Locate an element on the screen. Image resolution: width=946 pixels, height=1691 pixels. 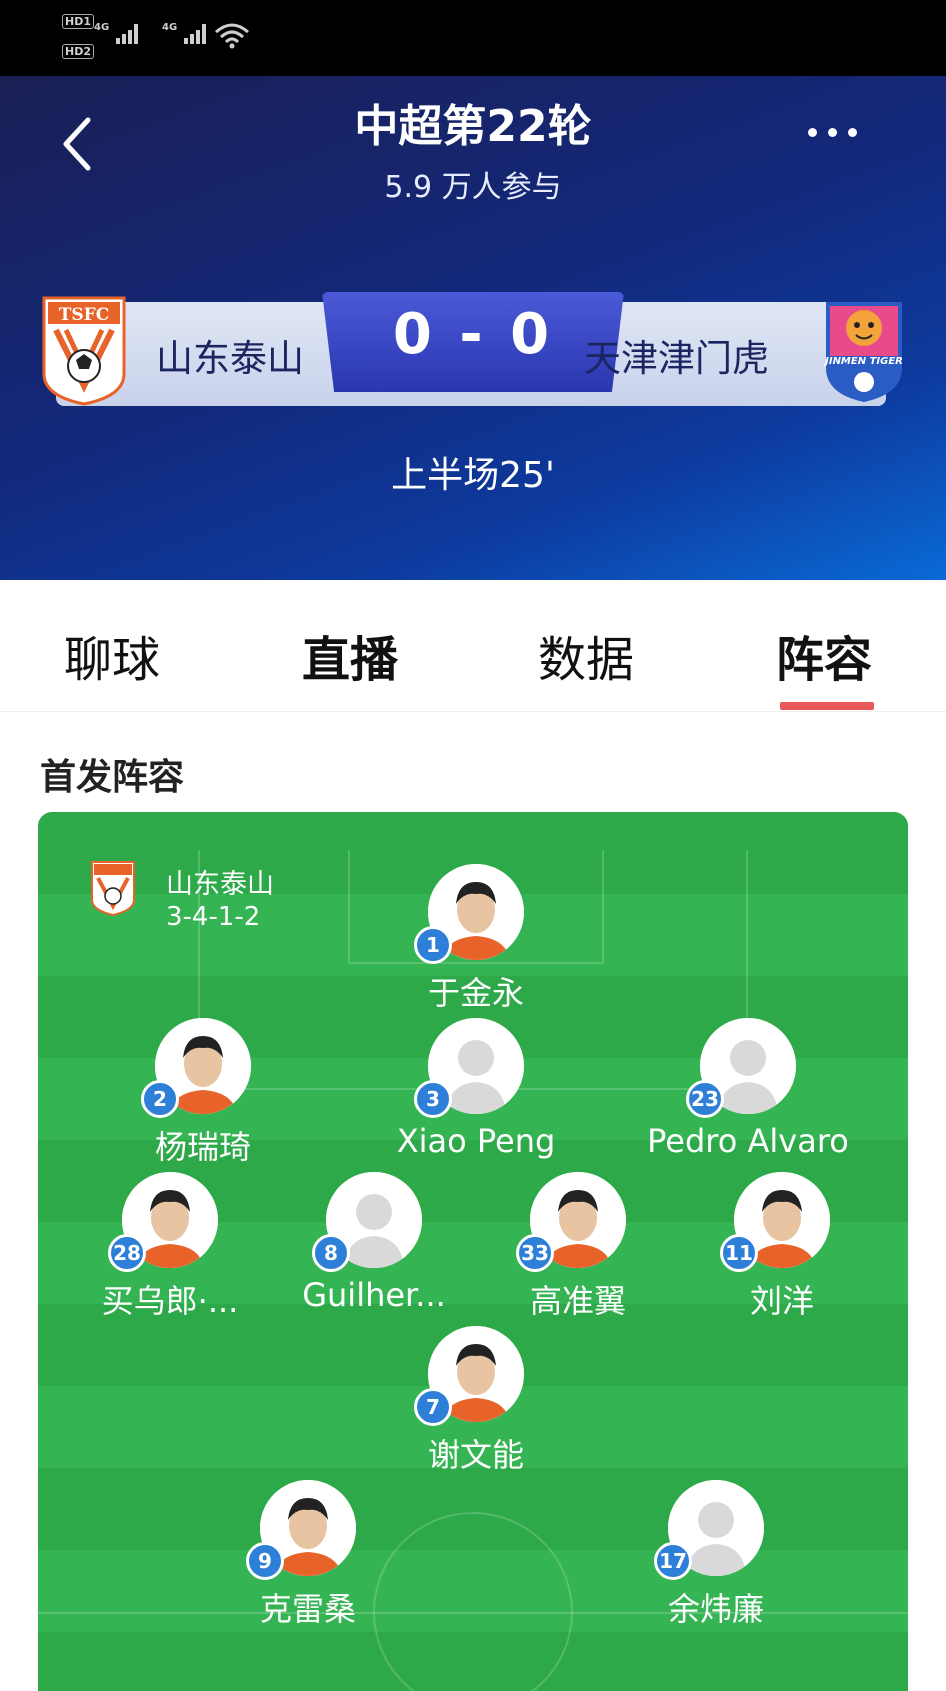
player-number-badge: 1 is located at coordinates (433, 945).